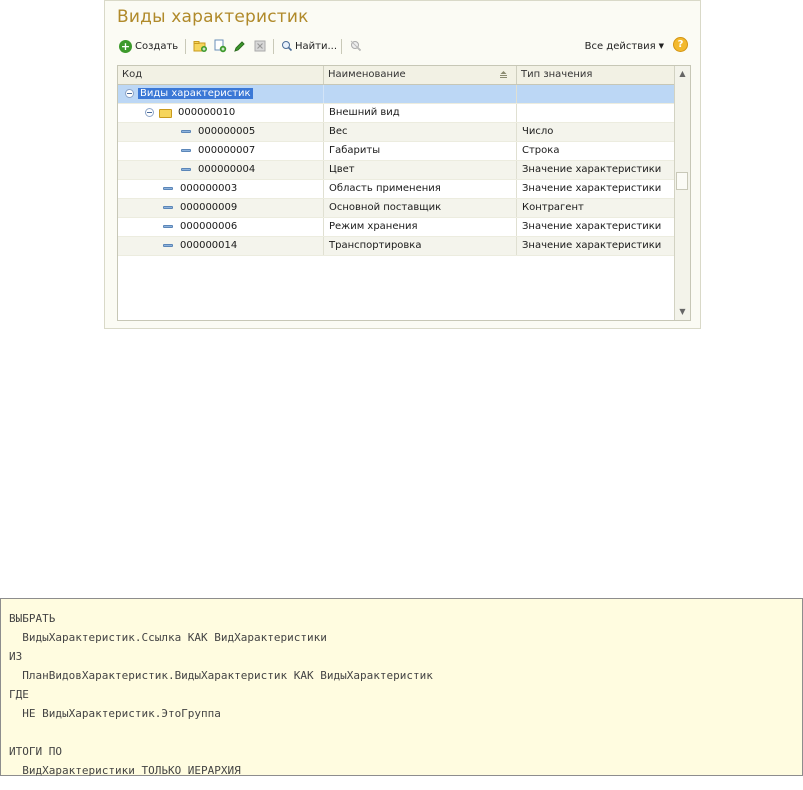 The image size is (803, 790). Describe the element at coordinates (420, 132) in the screenshot. I see `cell-name: Вес` at that location.